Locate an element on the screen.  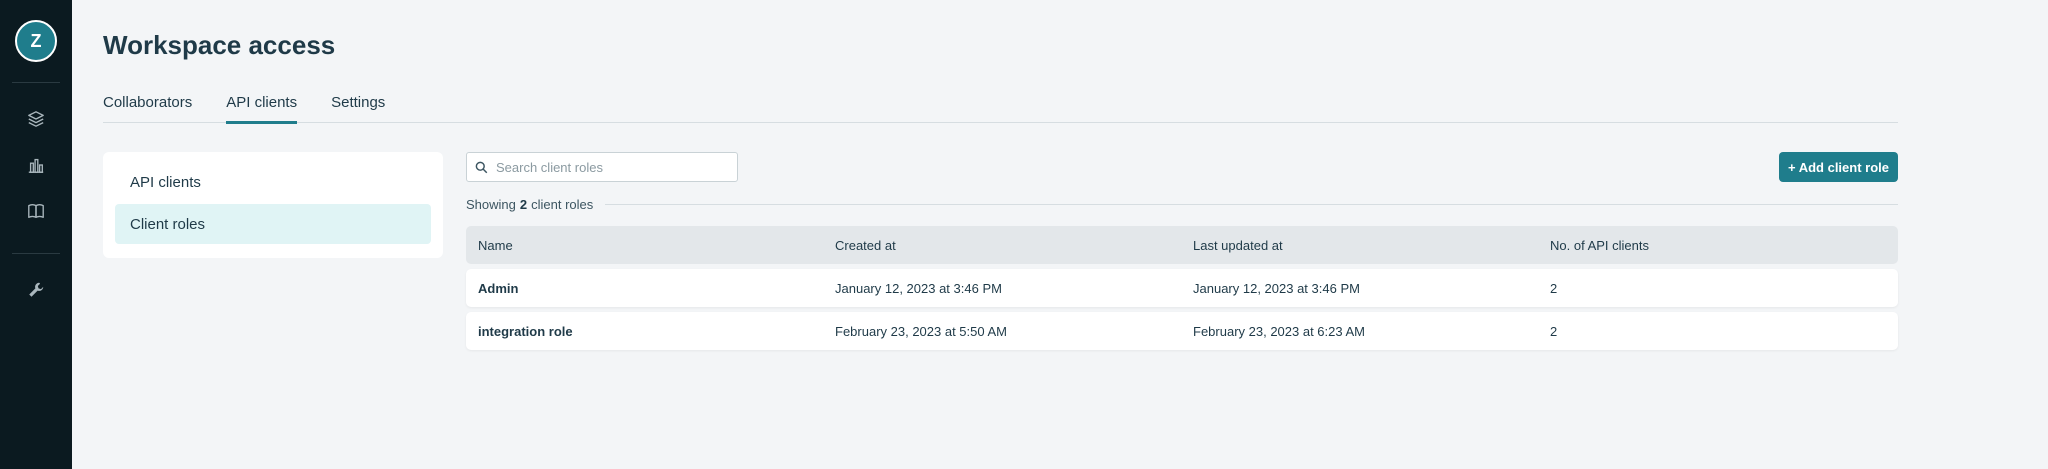
role-name: integration role is located at coordinates (525, 331).